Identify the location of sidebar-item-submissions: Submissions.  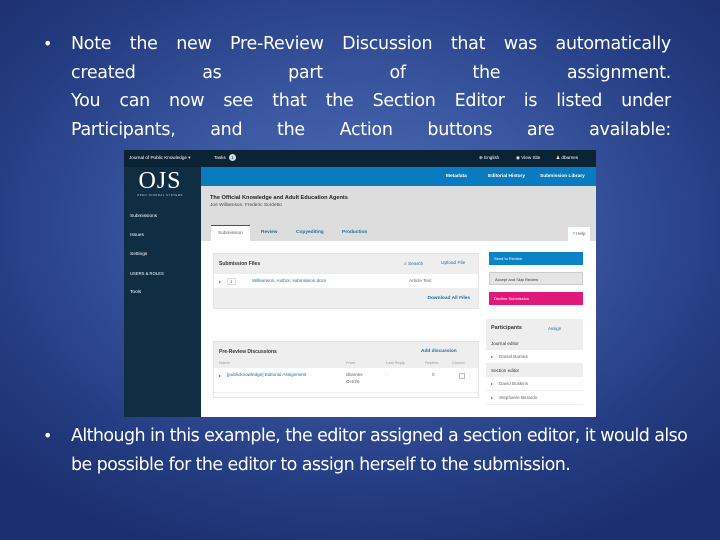
(143, 216).